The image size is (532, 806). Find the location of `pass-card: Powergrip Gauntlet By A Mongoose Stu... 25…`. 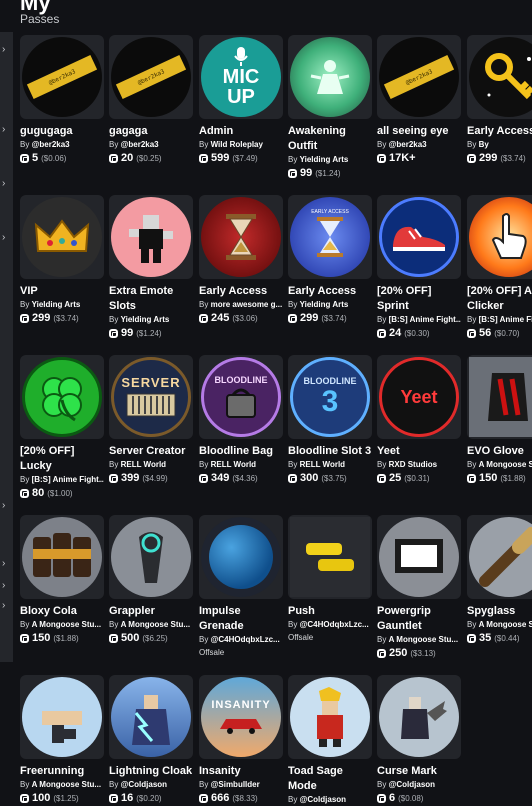

pass-card: Powergrip Gauntlet By A Mongoose Stu... 25… is located at coordinates (419, 587).